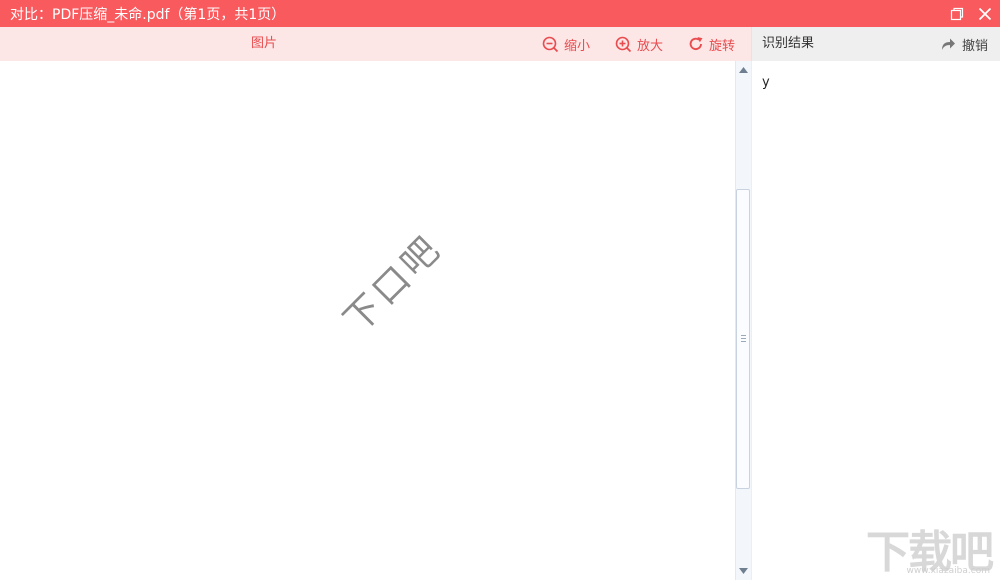  I want to click on zoom-in-icon, so click(623, 44).